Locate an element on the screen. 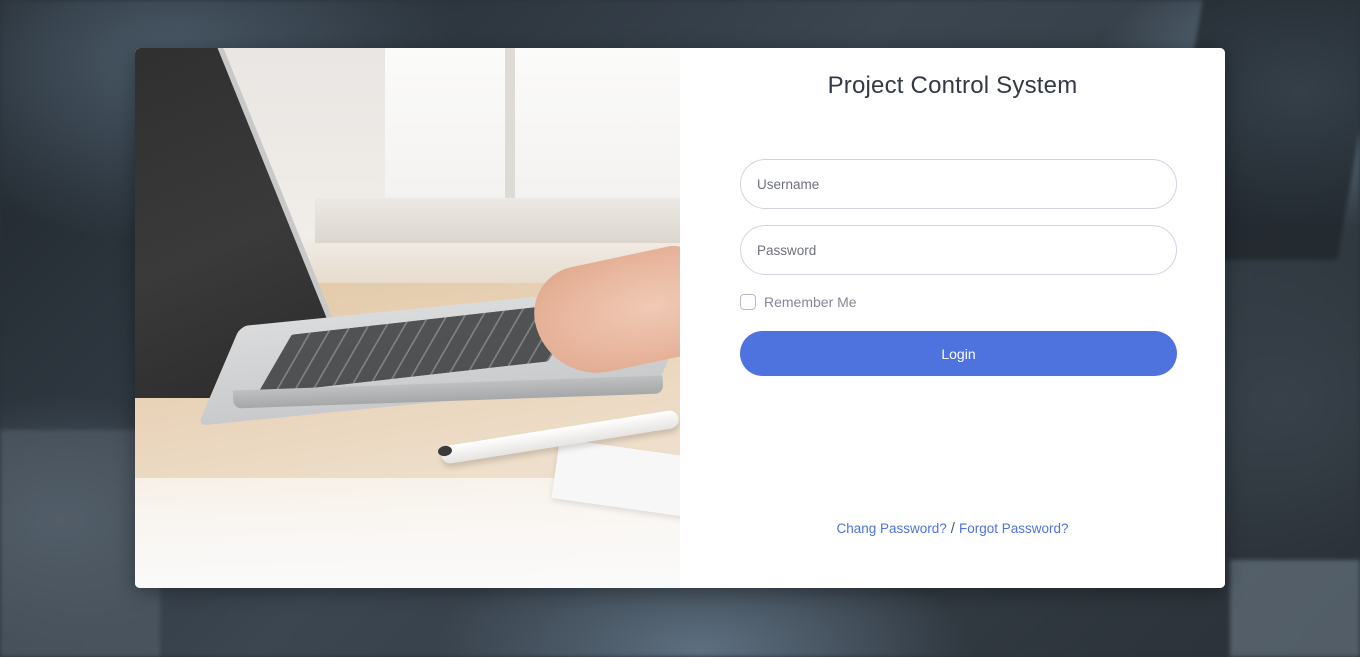  account-links: Chang Password? / Forgot Password? is located at coordinates (952, 528).